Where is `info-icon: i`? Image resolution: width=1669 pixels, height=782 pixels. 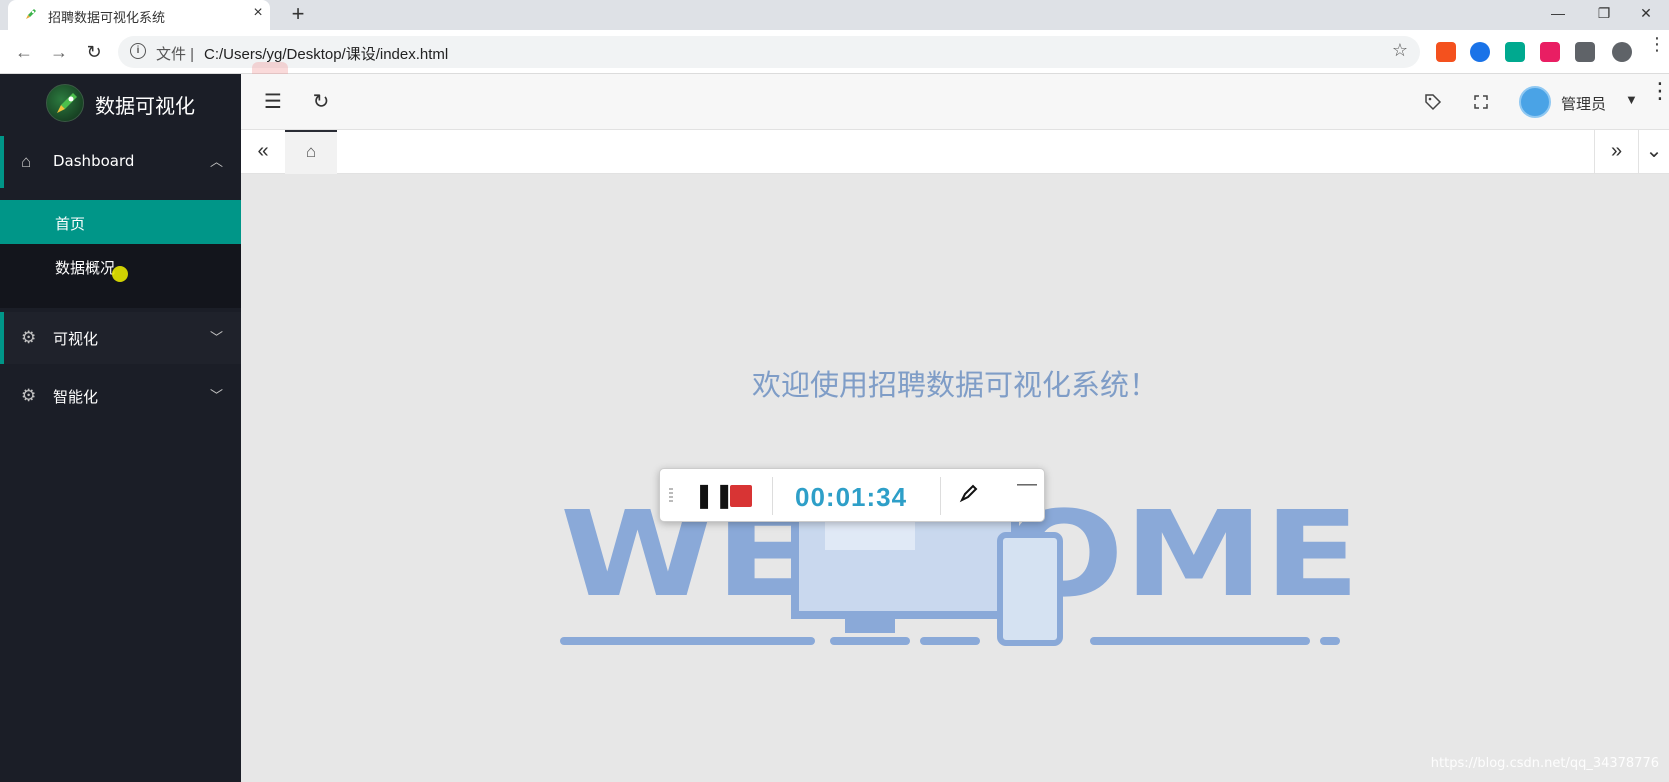 info-icon: i is located at coordinates (138, 51).